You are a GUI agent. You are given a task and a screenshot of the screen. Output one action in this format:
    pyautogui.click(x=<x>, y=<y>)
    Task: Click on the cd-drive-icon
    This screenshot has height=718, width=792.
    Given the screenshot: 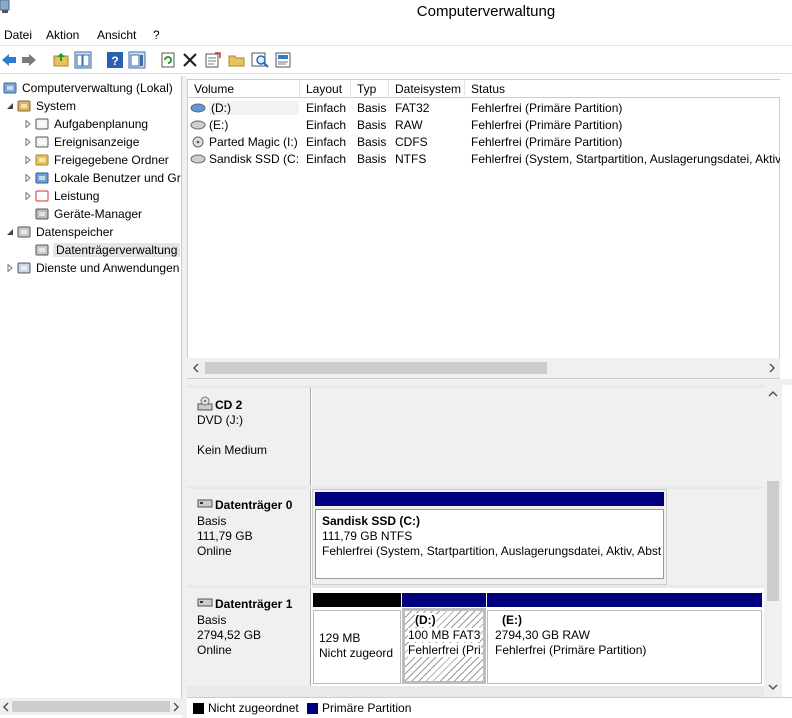 What is the action you would take?
    pyautogui.click(x=205, y=403)
    